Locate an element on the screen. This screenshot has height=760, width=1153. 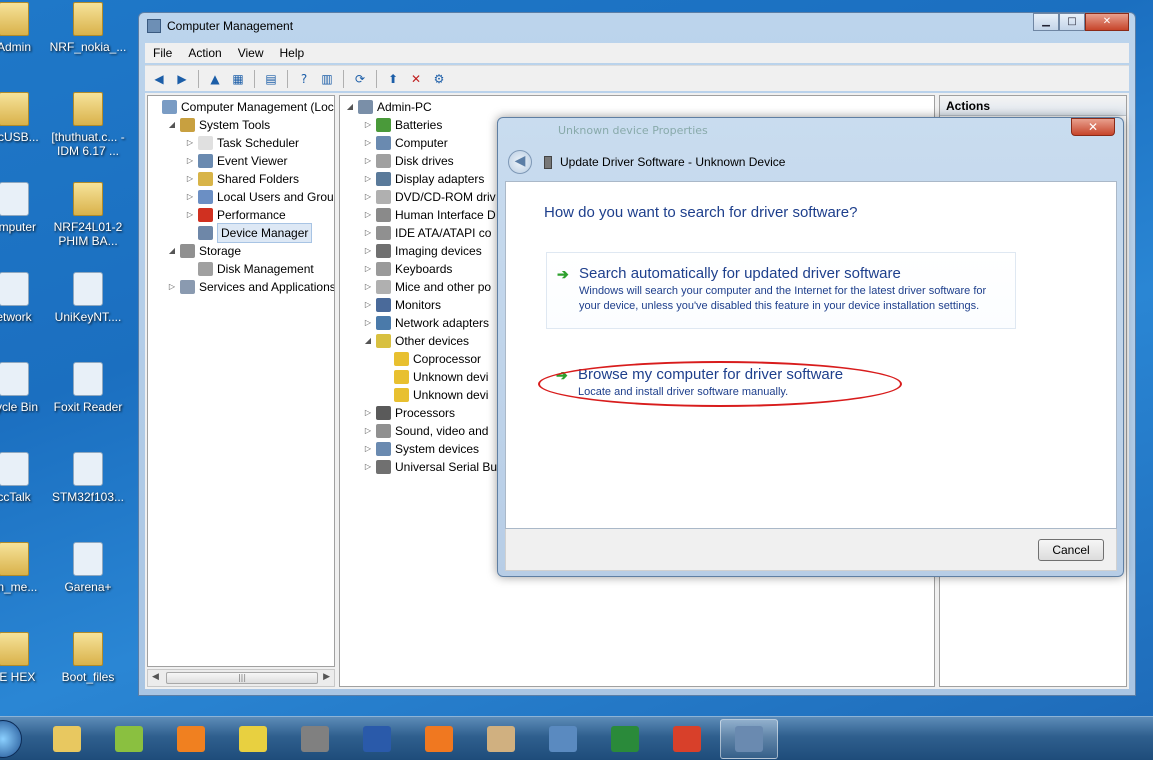
tree-item: ▷ Shared Folders is located at coordinates (242, 179).